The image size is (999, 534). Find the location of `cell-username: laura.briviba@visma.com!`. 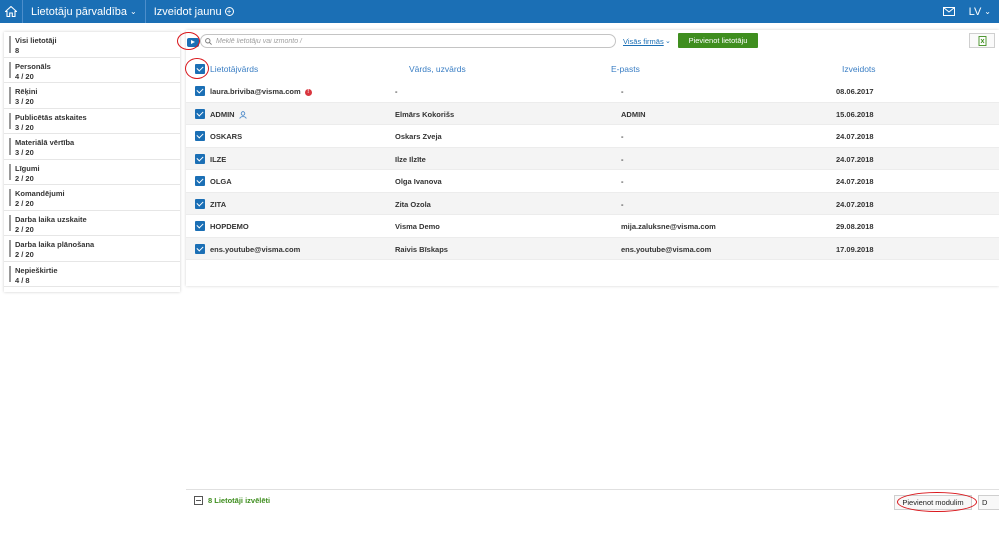

cell-username: laura.briviba@visma.com! is located at coordinates (261, 91).